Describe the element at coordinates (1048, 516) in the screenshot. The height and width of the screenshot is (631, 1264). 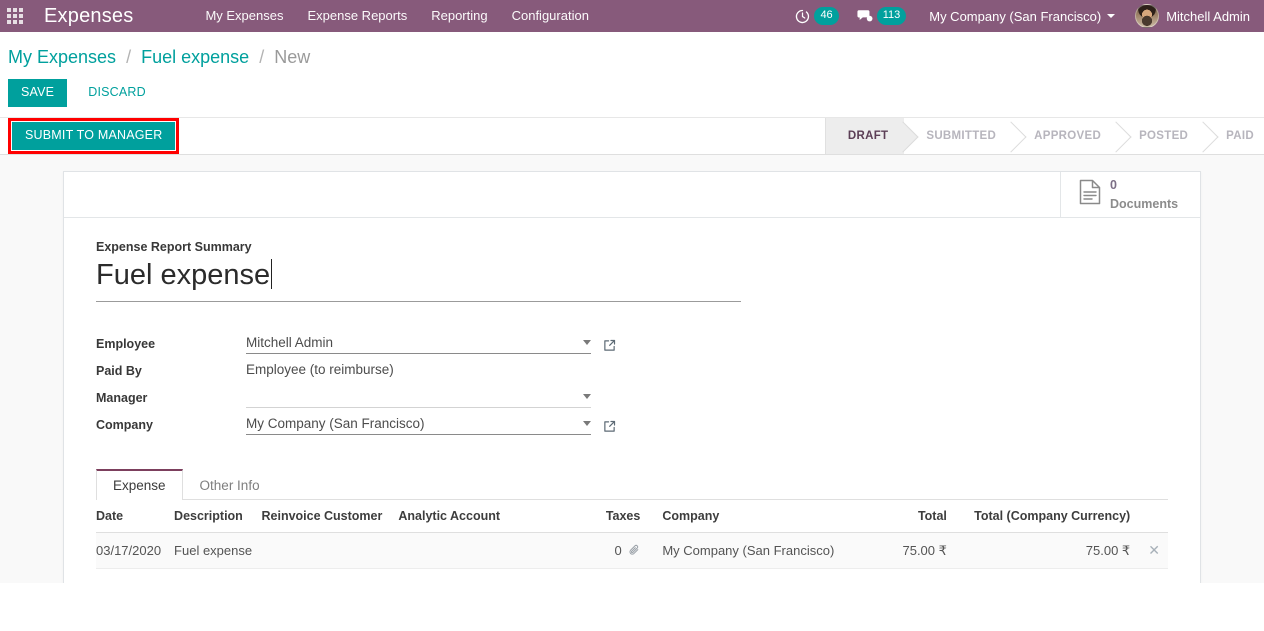
I see `column-header-total-company-currency: Total (Company Currency)` at that location.